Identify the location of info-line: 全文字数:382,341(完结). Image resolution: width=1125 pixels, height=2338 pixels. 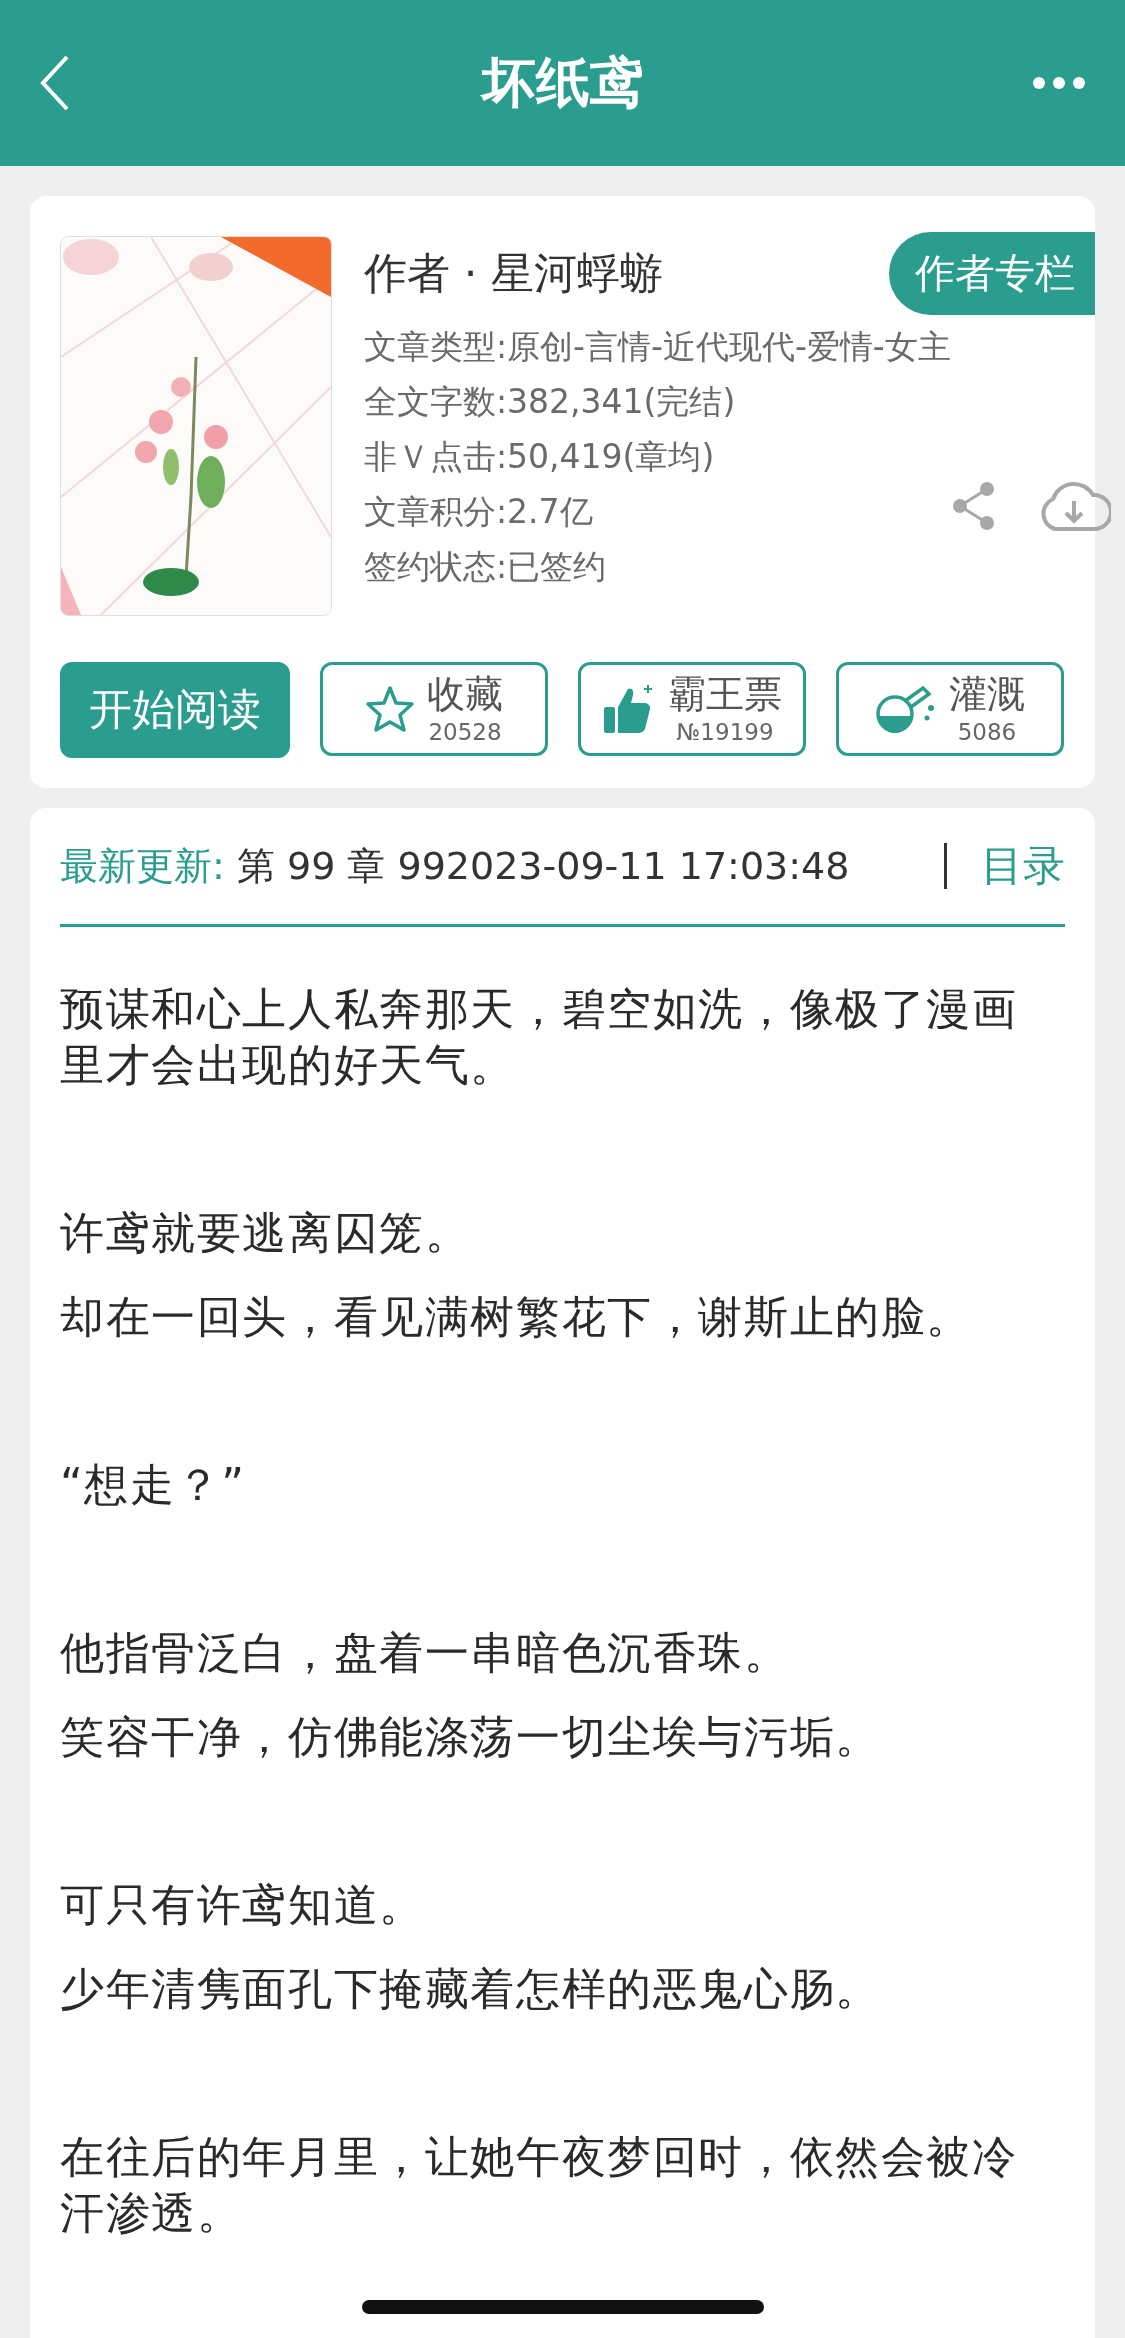
(550, 402).